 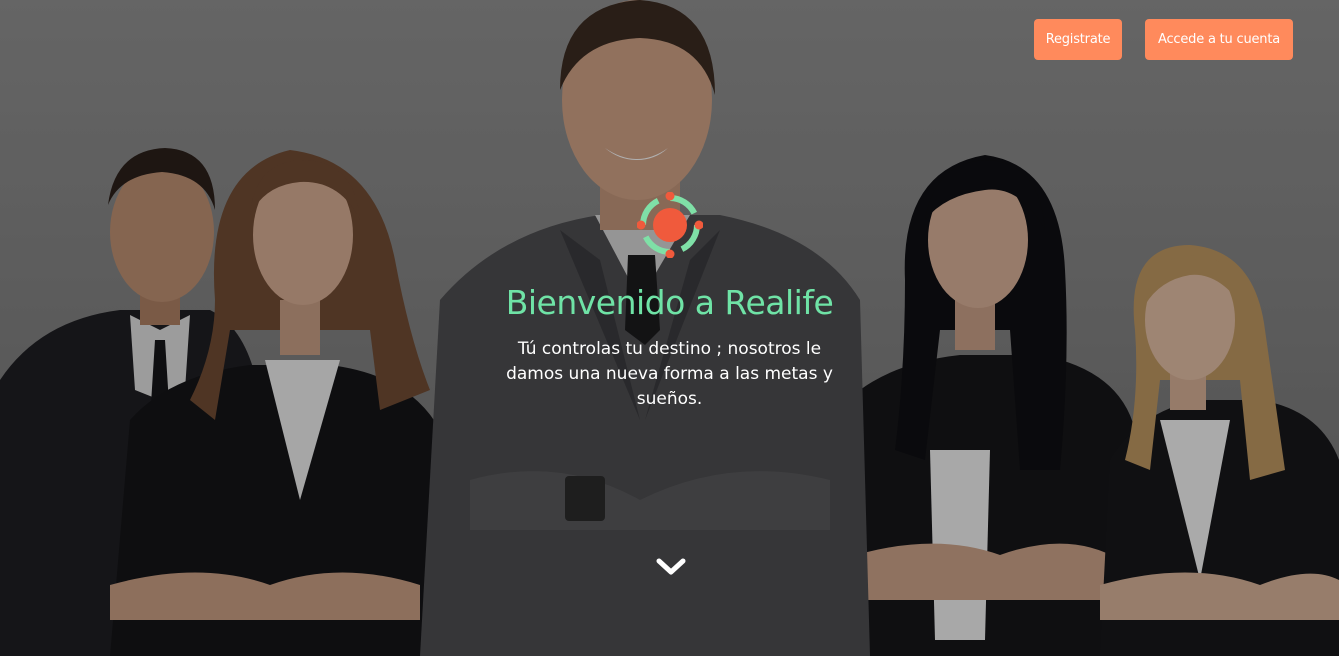 I want to click on hero-title: Bienvenido a Realife, so click(x=669, y=302).